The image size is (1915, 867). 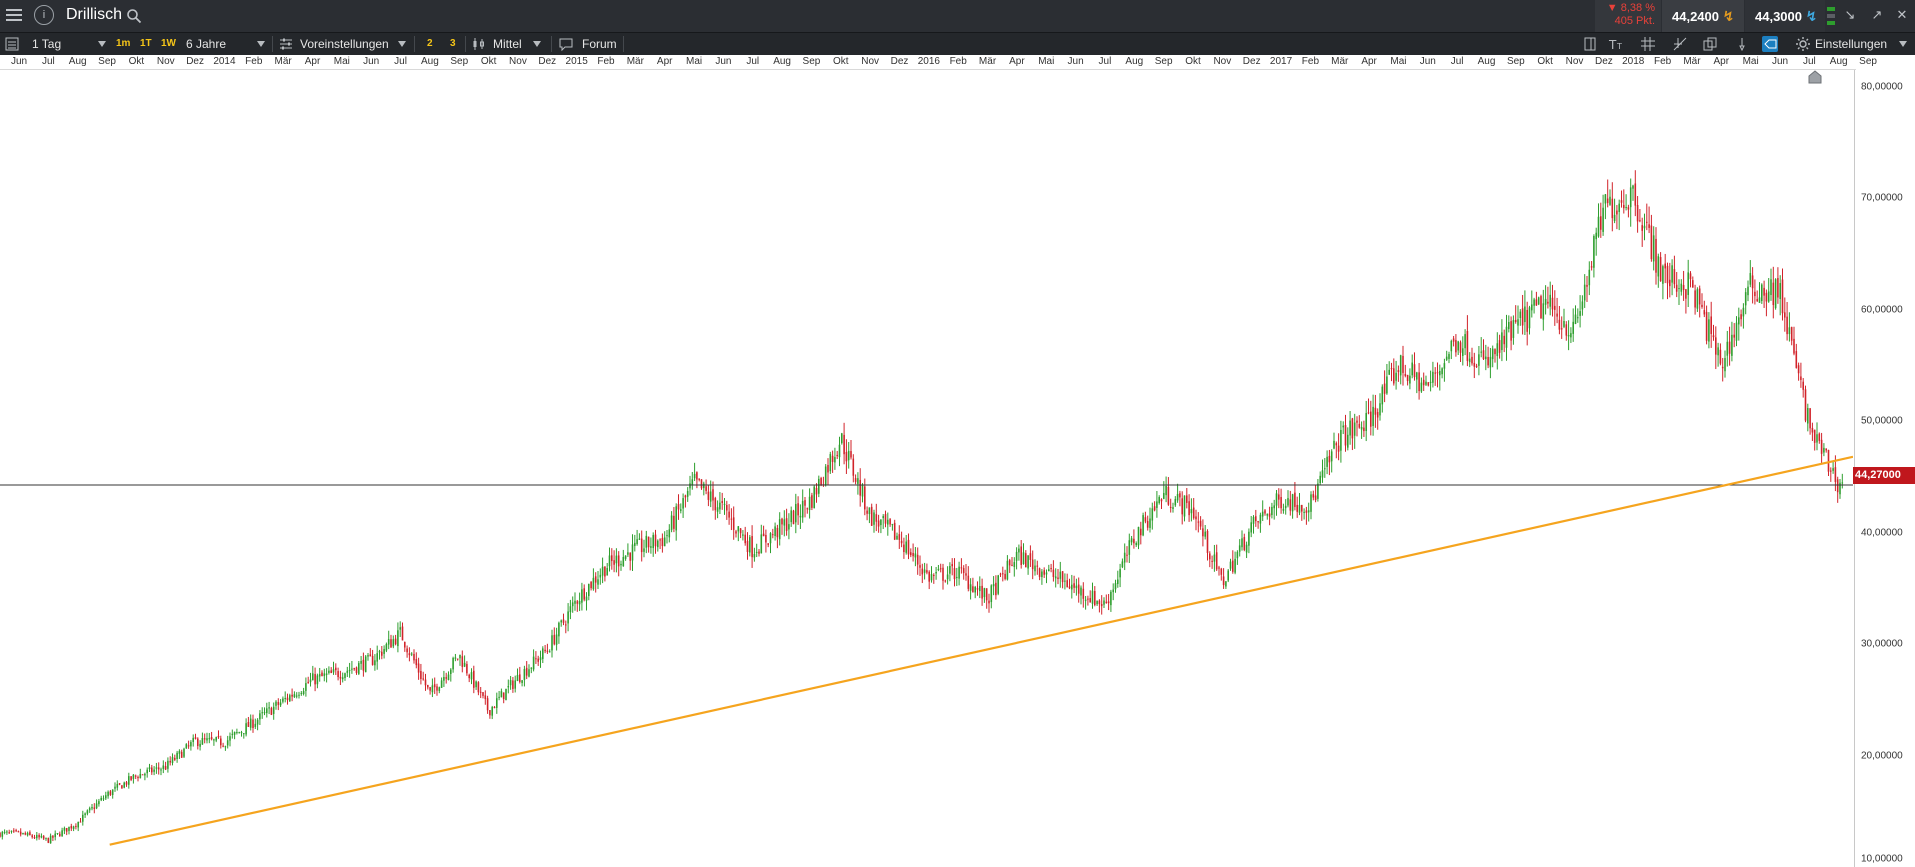 What do you see at coordinates (195, 61) in the screenshot?
I see `x-tick-label: Dez` at bounding box center [195, 61].